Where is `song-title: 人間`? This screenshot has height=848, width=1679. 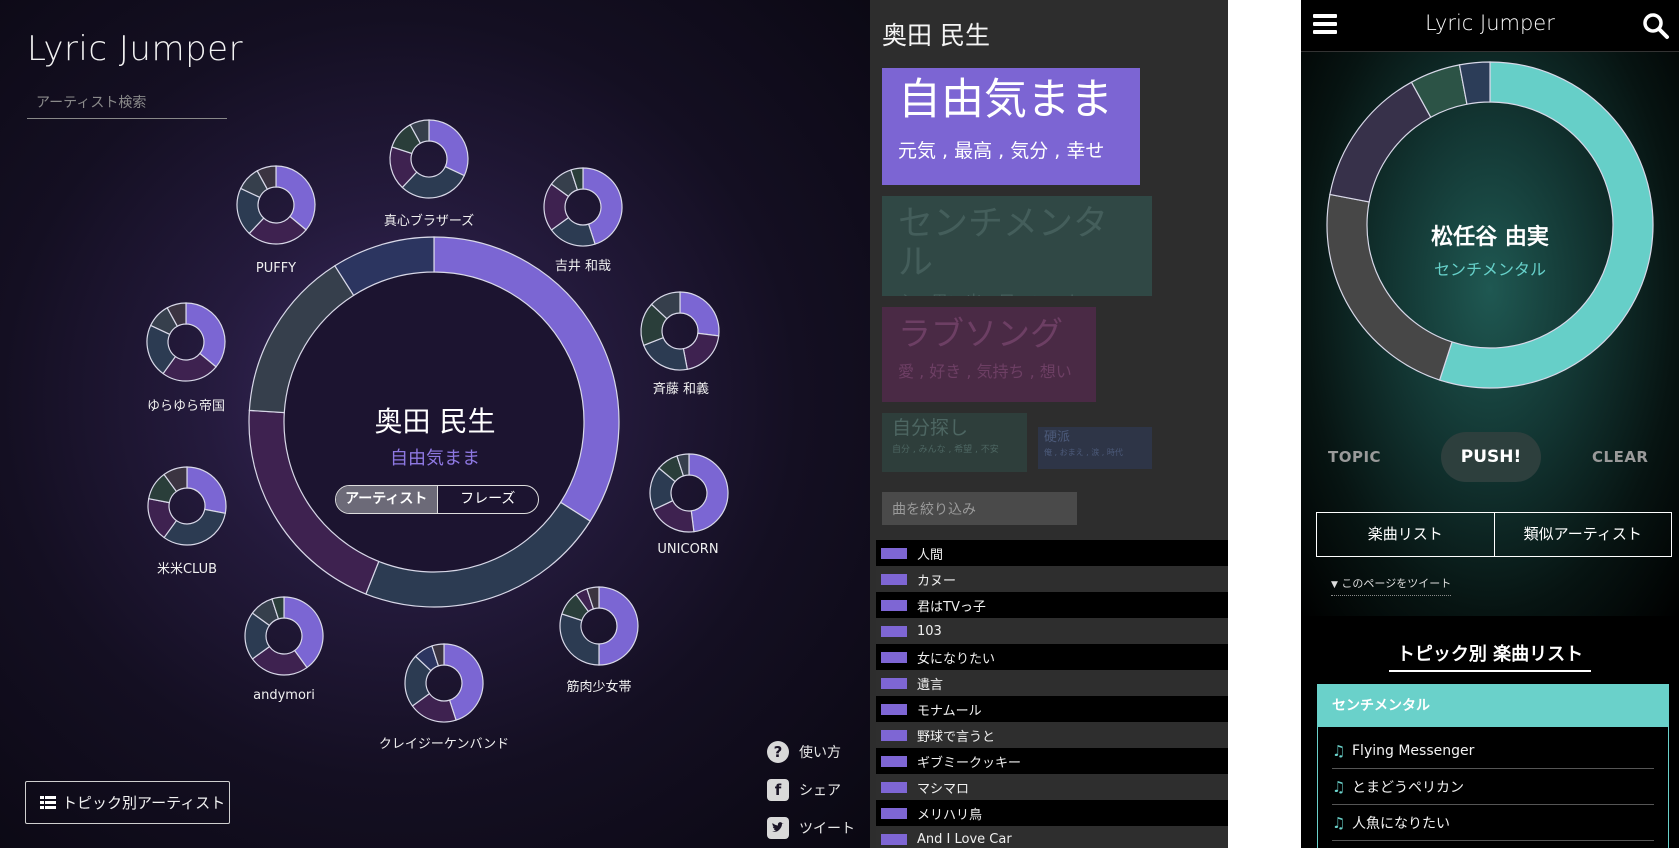 song-title: 人間 is located at coordinates (930, 555).